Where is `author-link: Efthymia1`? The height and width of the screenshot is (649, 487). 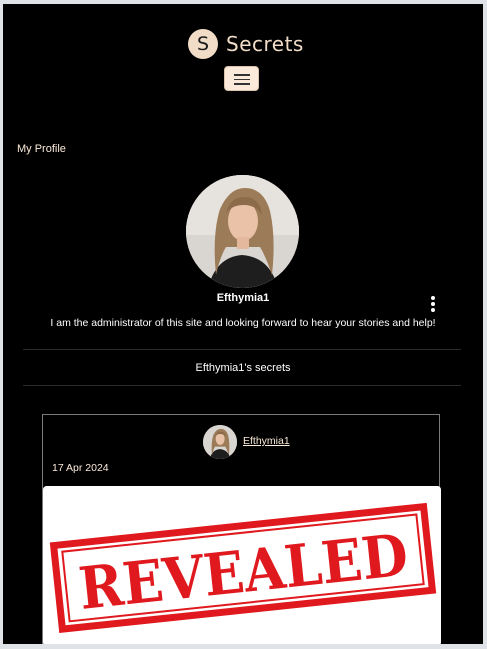
author-link: Efthymia1 is located at coordinates (266, 441).